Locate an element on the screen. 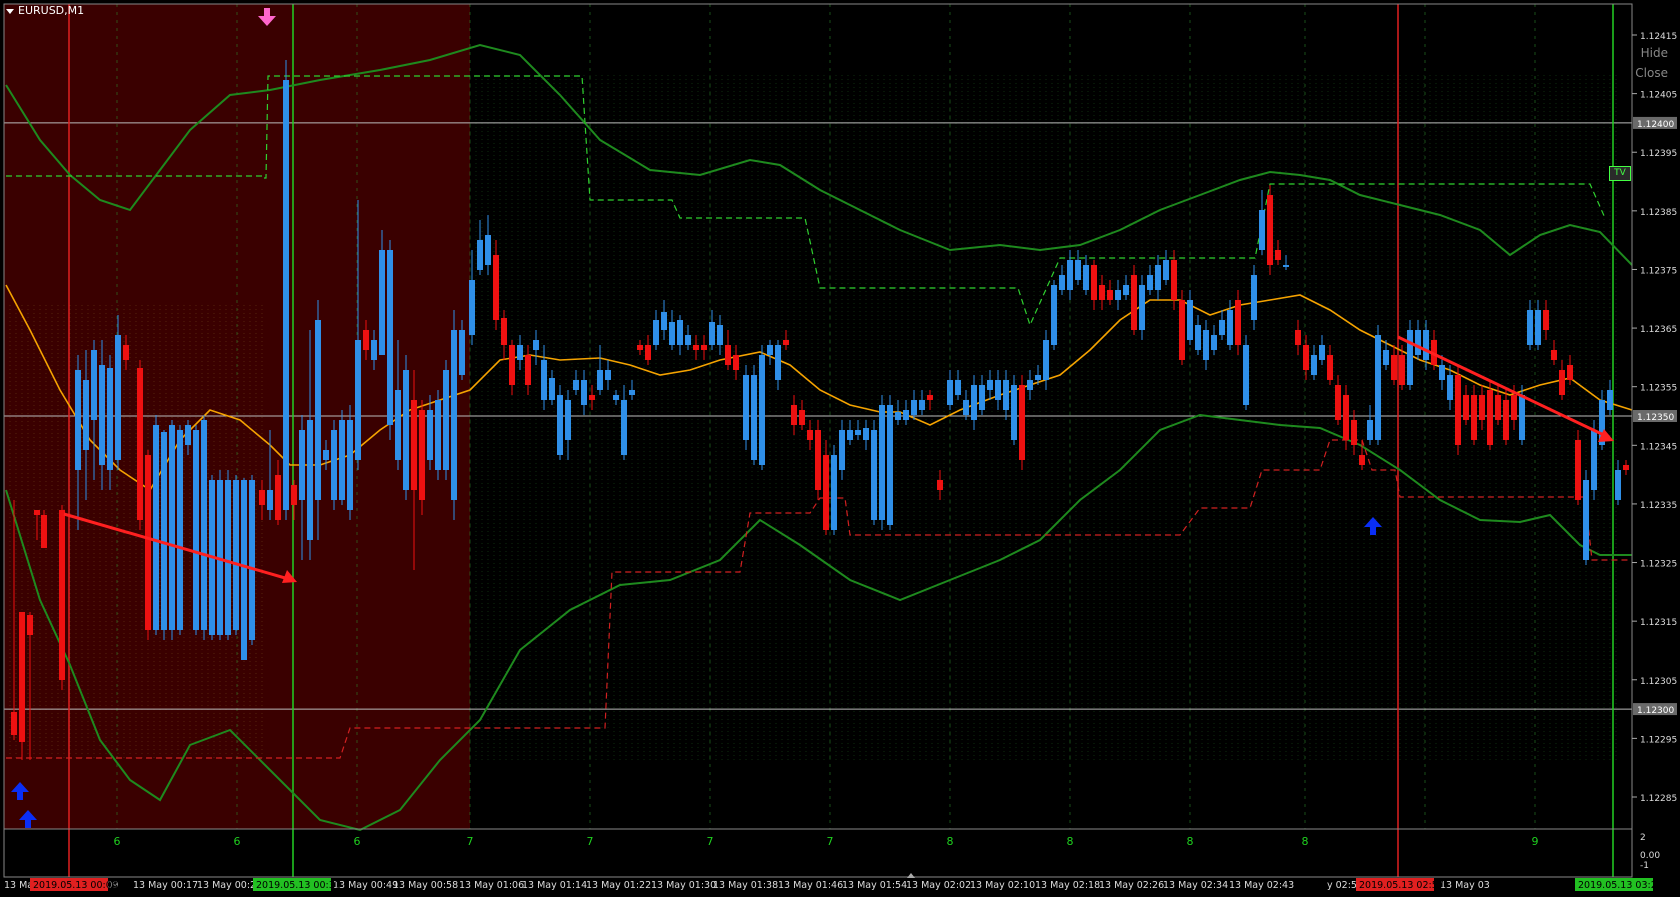  close-button: Close is located at coordinates (1651, 73).